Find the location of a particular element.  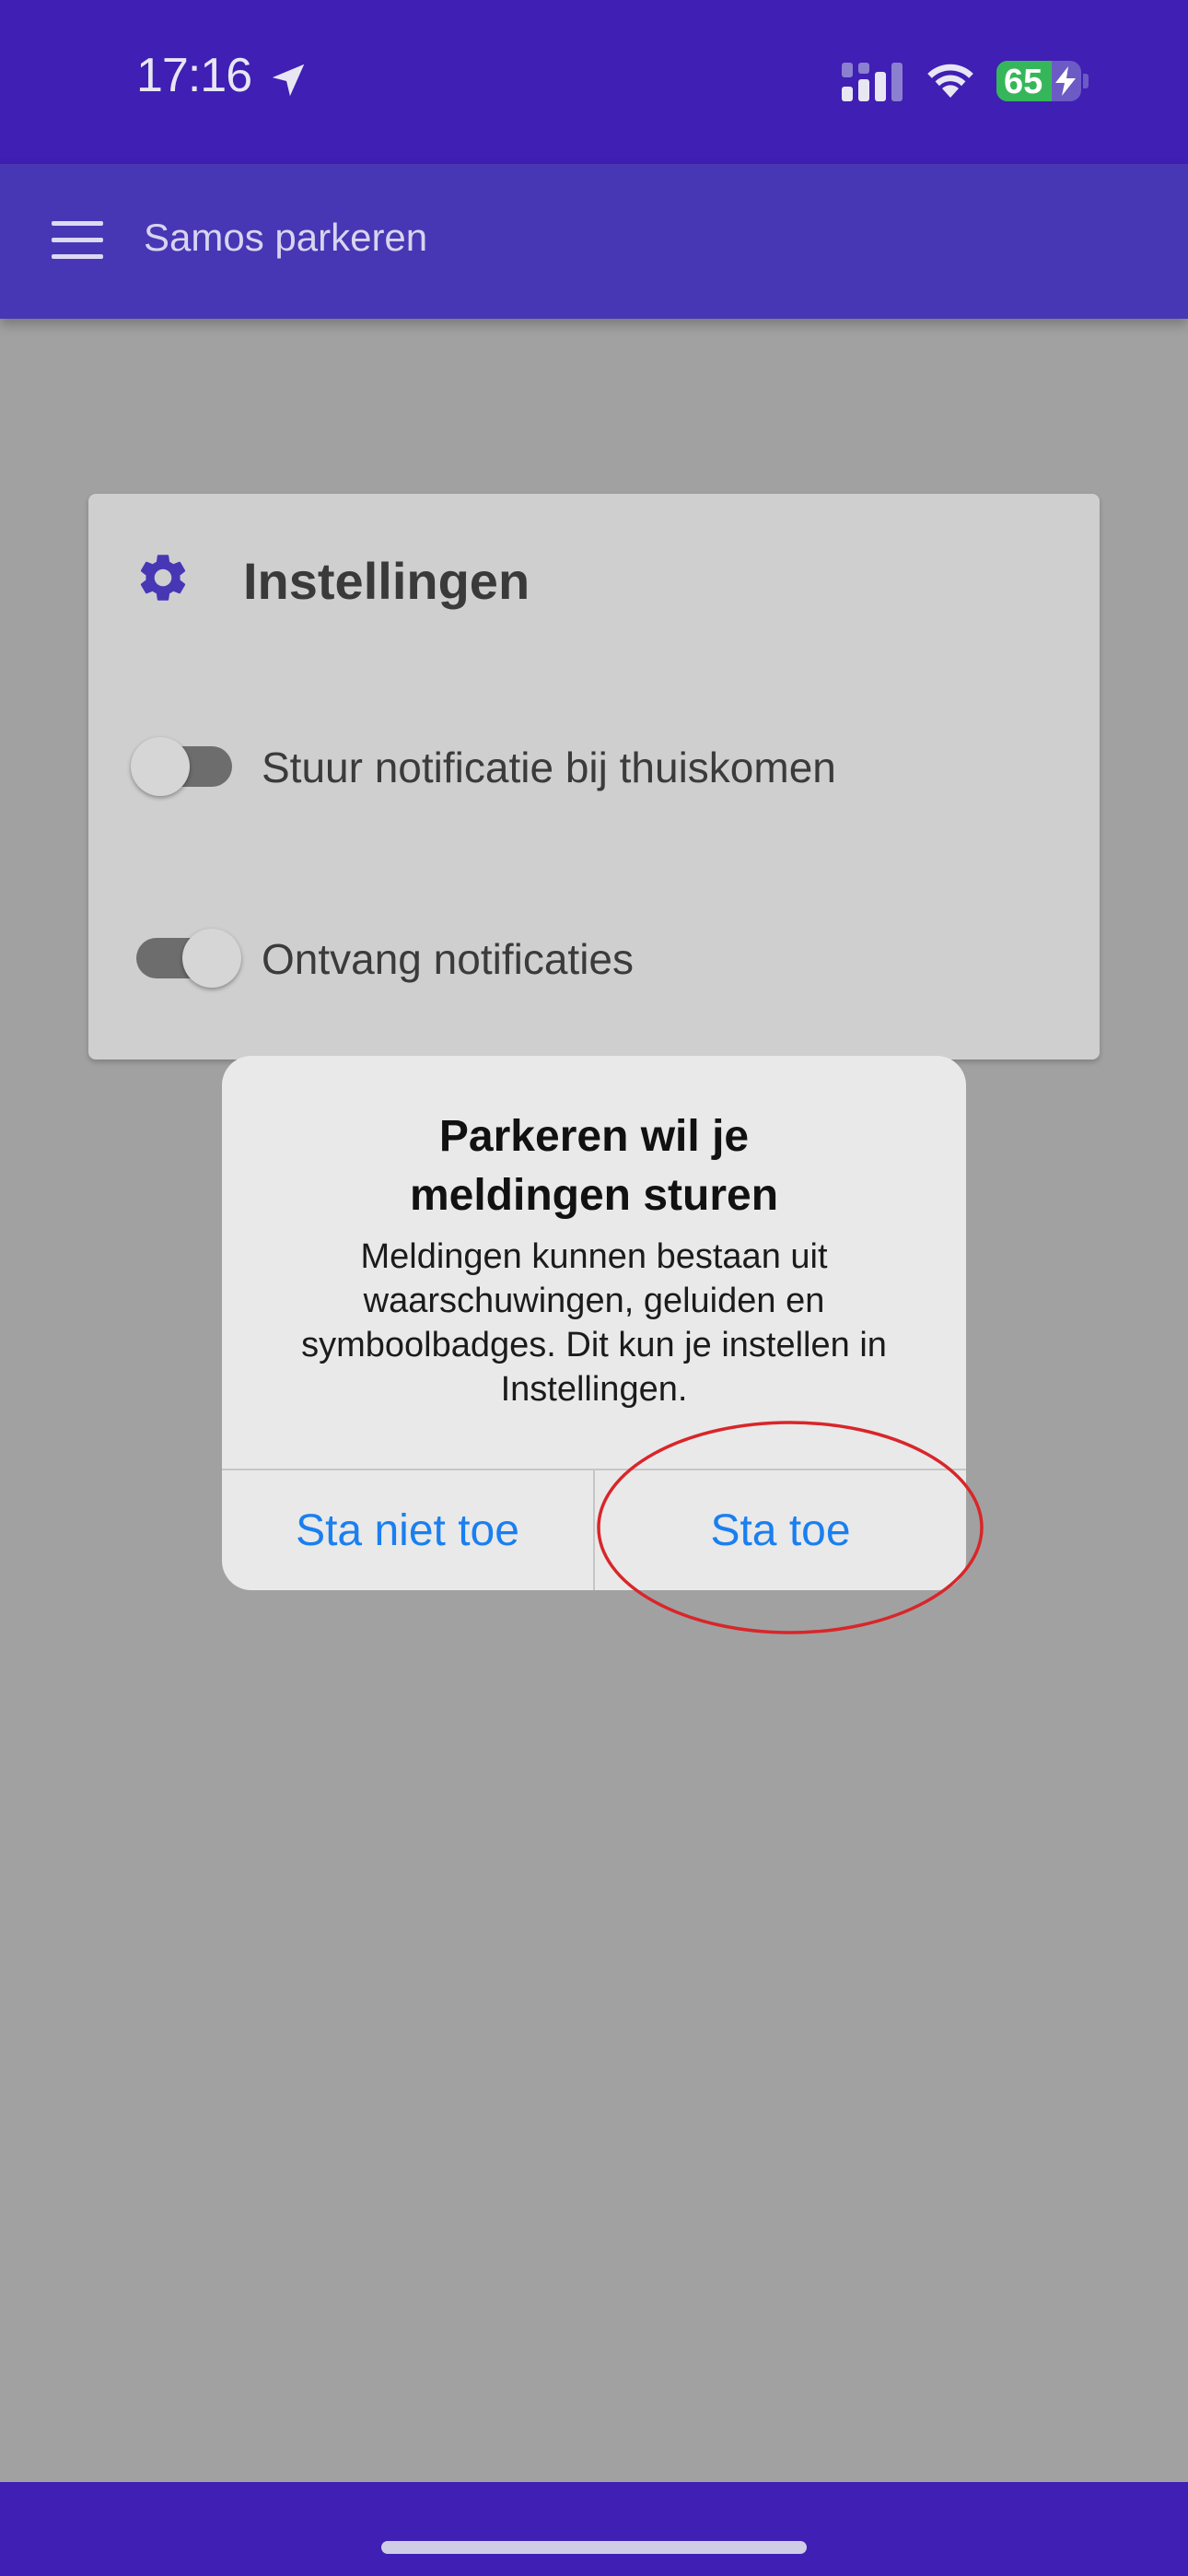

app-title: Samos parkeren is located at coordinates (286, 237).